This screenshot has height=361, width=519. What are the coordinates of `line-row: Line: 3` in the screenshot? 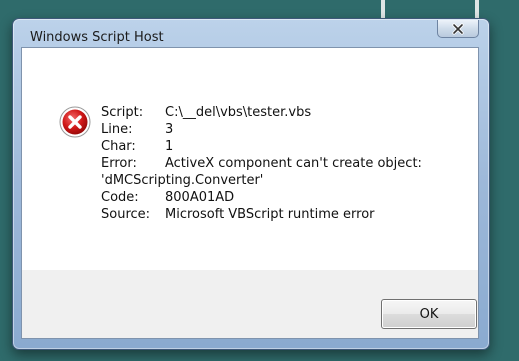 It's located at (261, 129).